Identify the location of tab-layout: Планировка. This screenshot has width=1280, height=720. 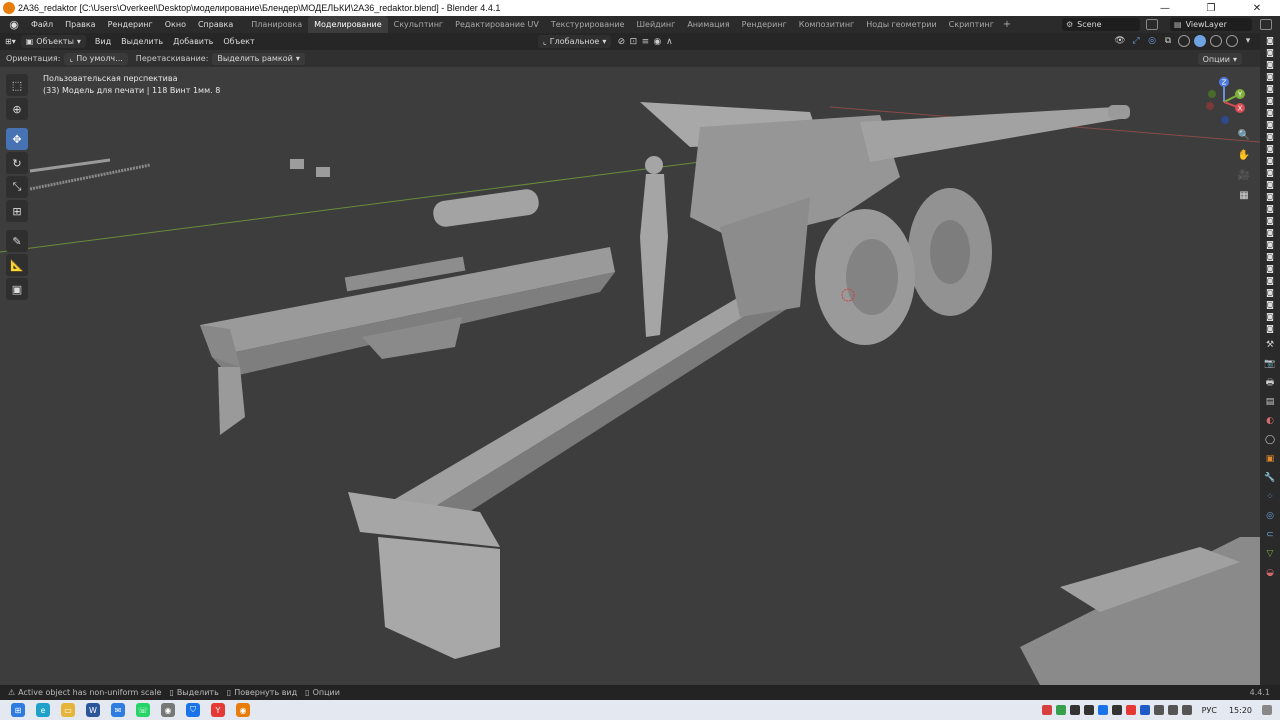
(276, 24).